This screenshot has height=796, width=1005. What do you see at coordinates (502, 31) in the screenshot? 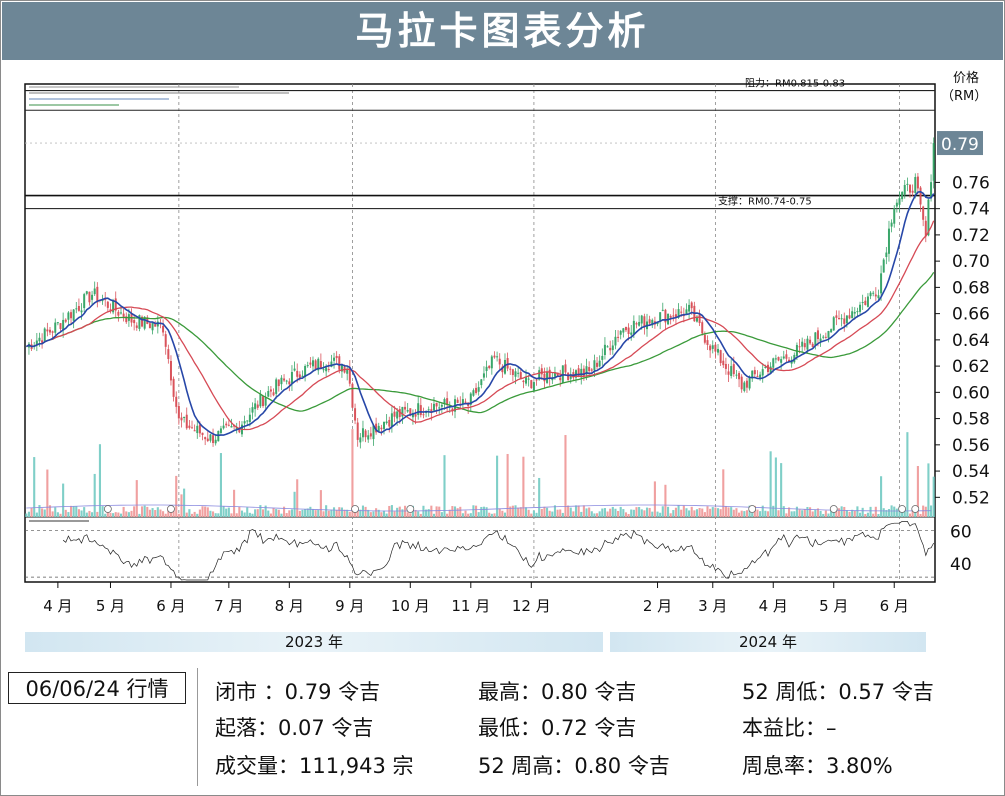
I see `title-bar: 马拉卡图表分析` at bounding box center [502, 31].